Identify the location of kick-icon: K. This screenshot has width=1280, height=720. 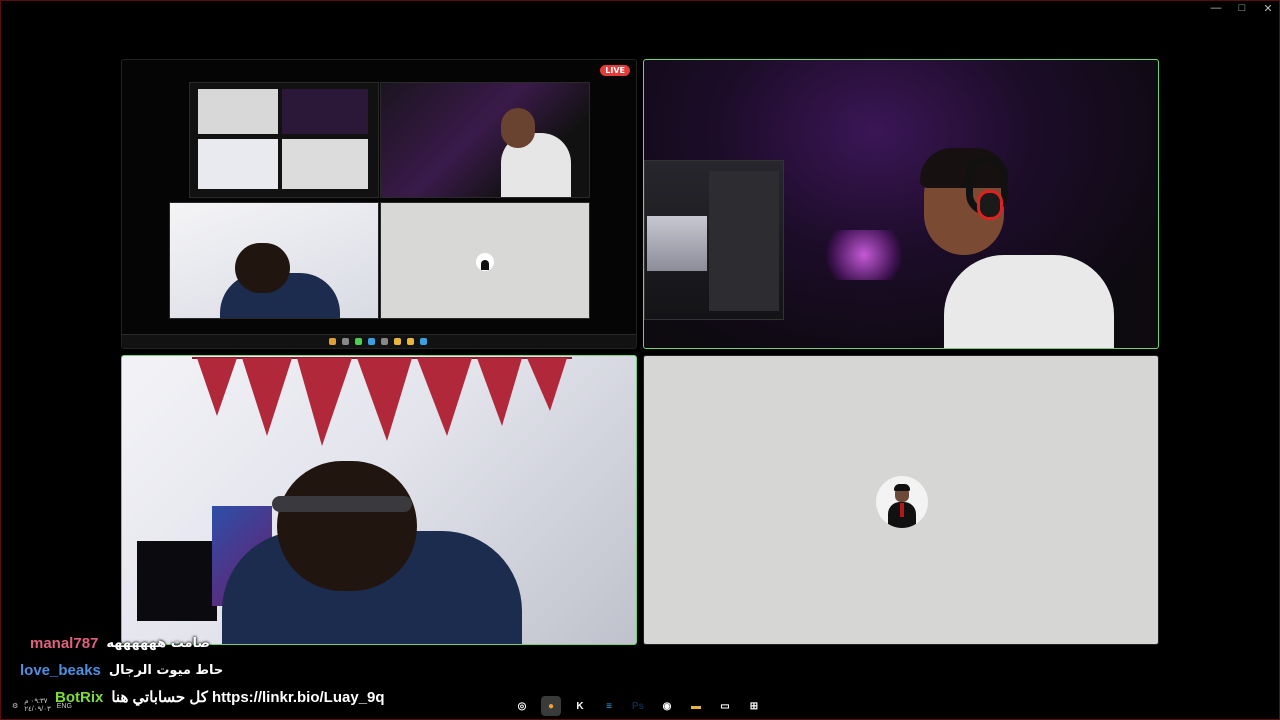
(580, 706).